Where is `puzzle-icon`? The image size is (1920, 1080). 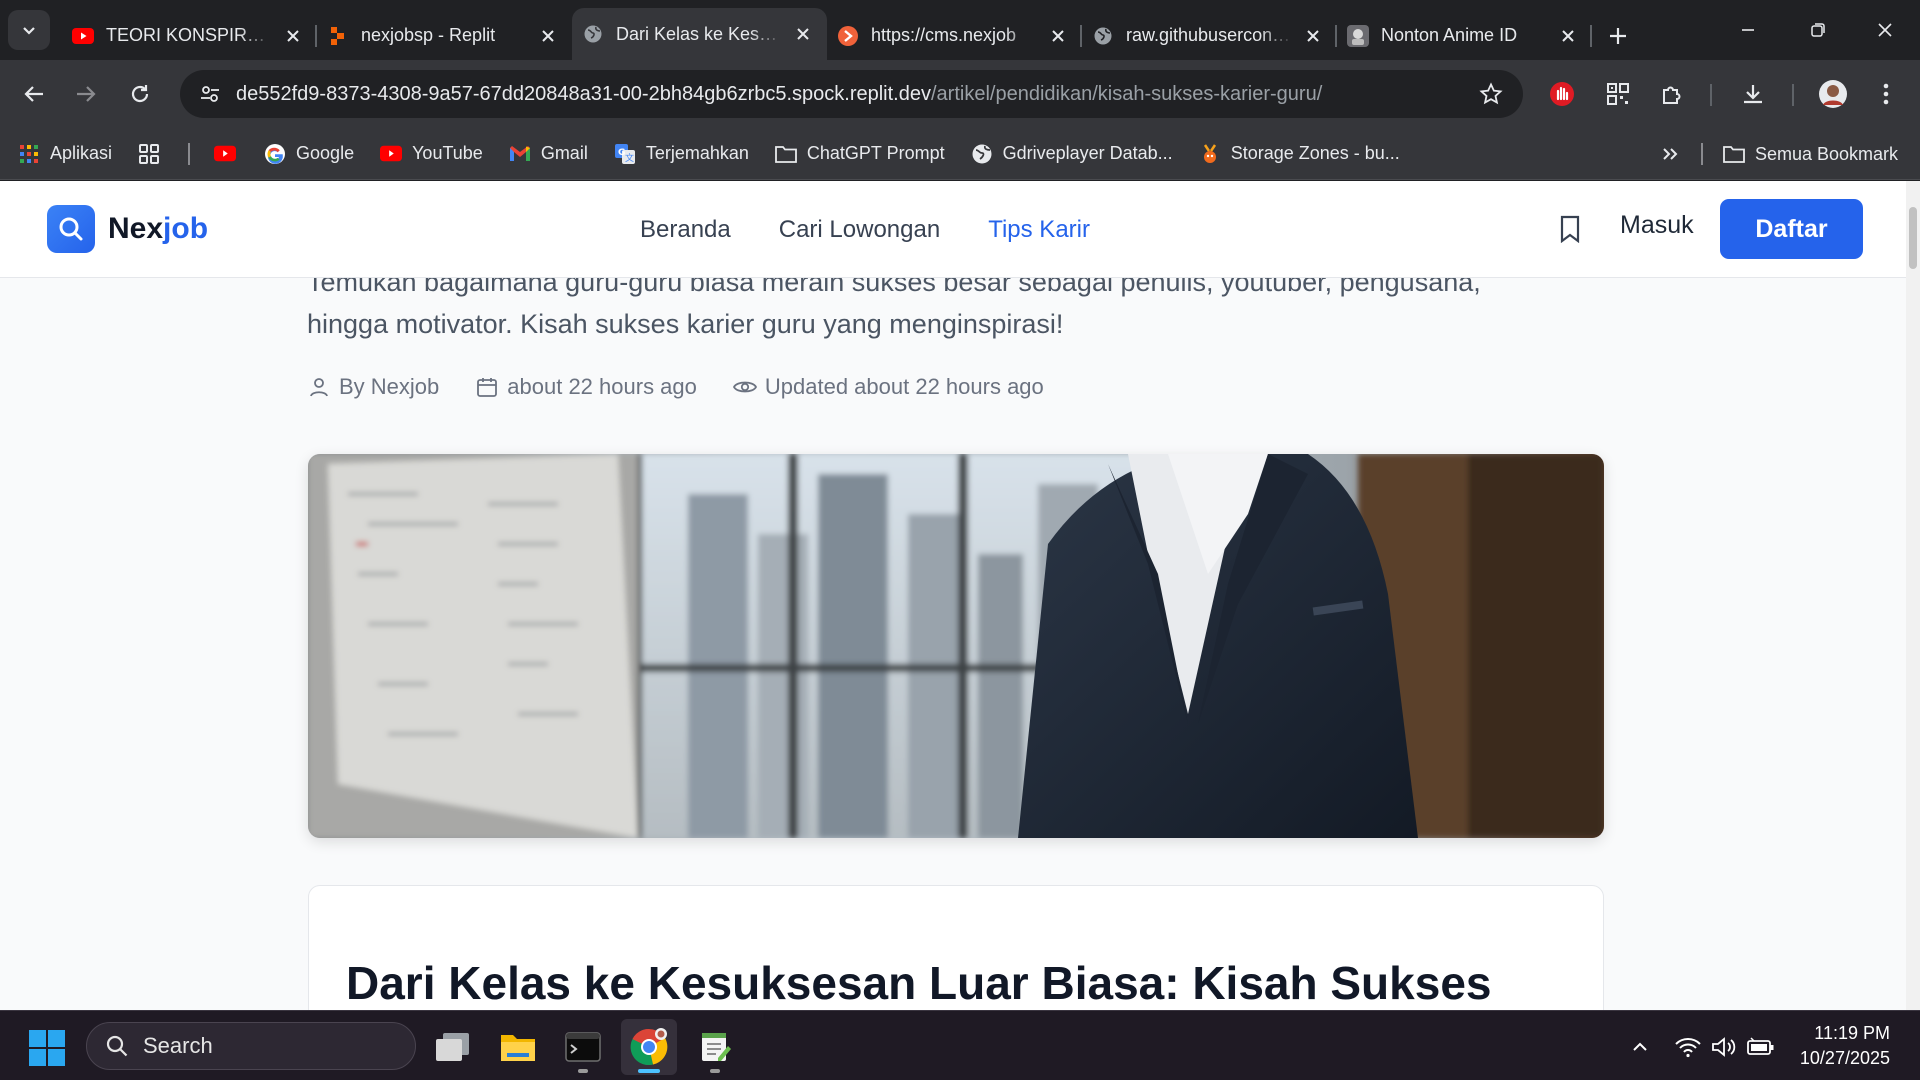 puzzle-icon is located at coordinates (1672, 95).